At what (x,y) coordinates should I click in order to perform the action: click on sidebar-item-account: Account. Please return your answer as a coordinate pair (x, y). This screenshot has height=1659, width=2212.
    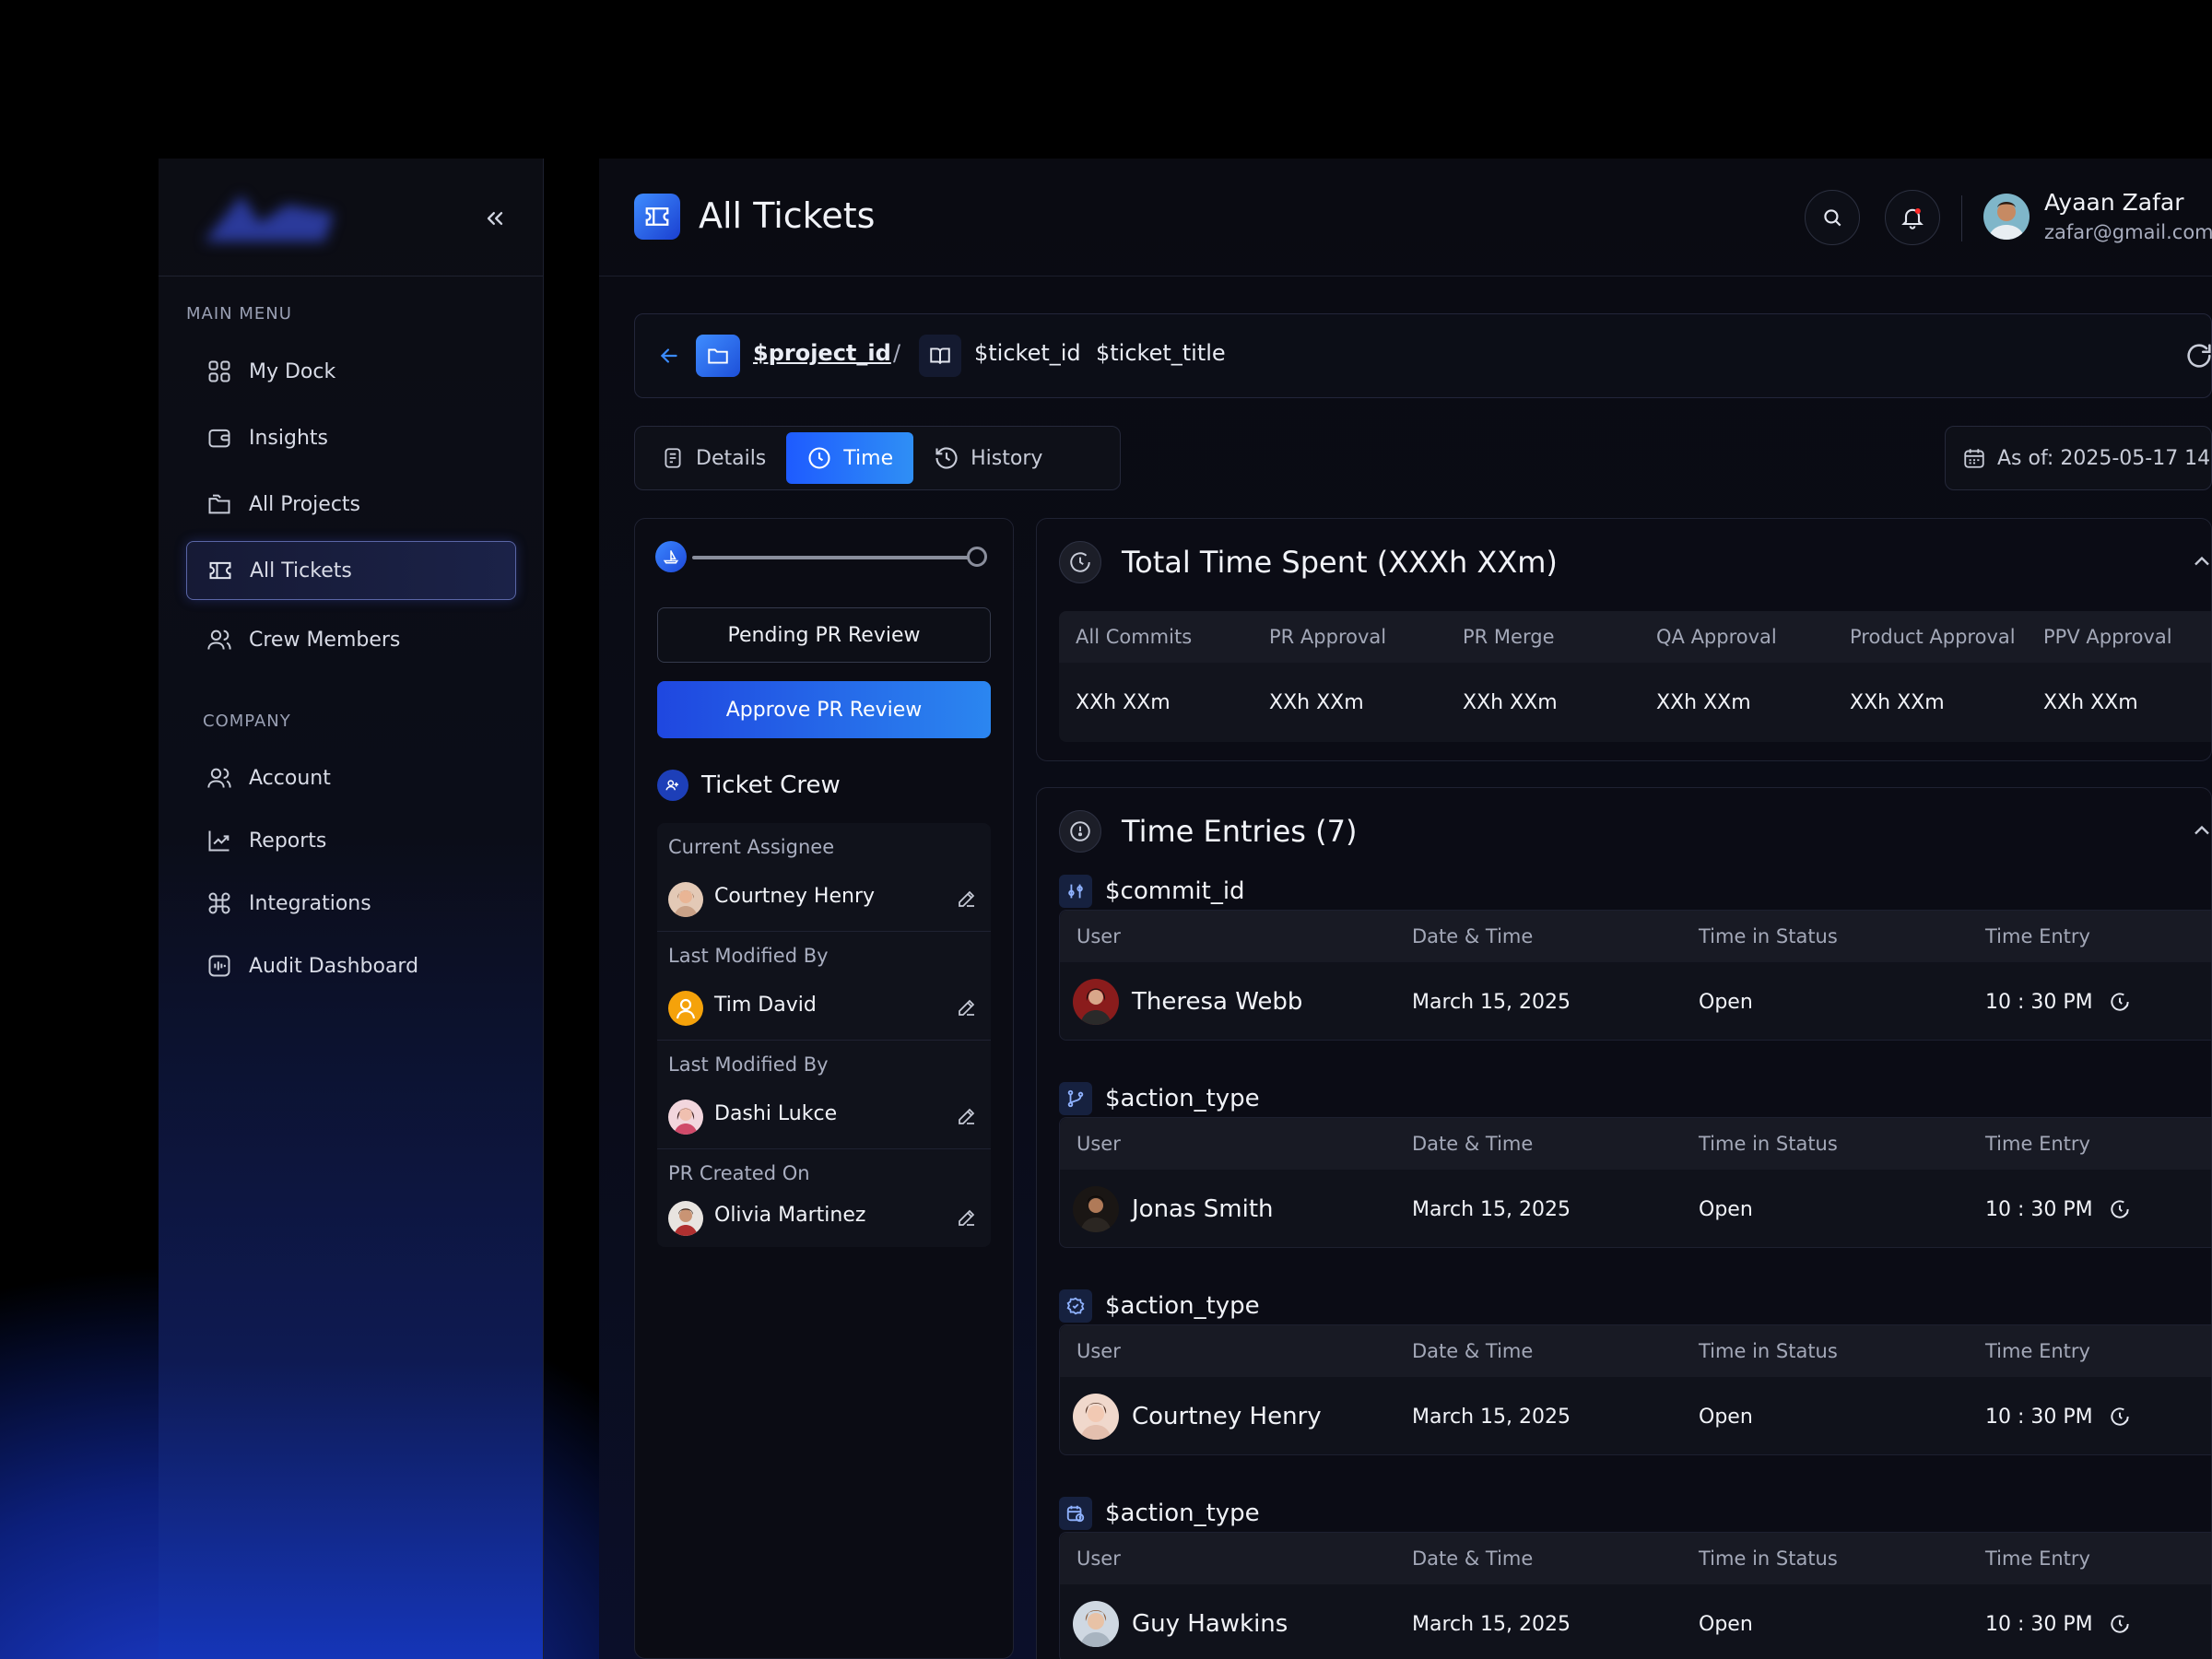
    Looking at the image, I should click on (351, 777).